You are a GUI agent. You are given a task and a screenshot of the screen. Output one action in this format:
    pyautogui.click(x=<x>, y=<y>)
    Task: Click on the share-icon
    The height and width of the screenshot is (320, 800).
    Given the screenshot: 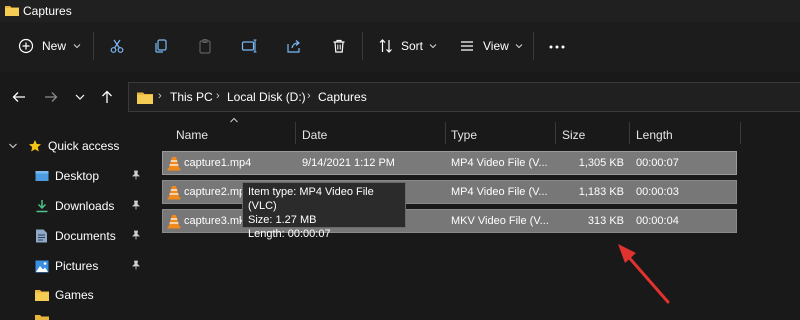 What is the action you would take?
    pyautogui.click(x=293, y=46)
    